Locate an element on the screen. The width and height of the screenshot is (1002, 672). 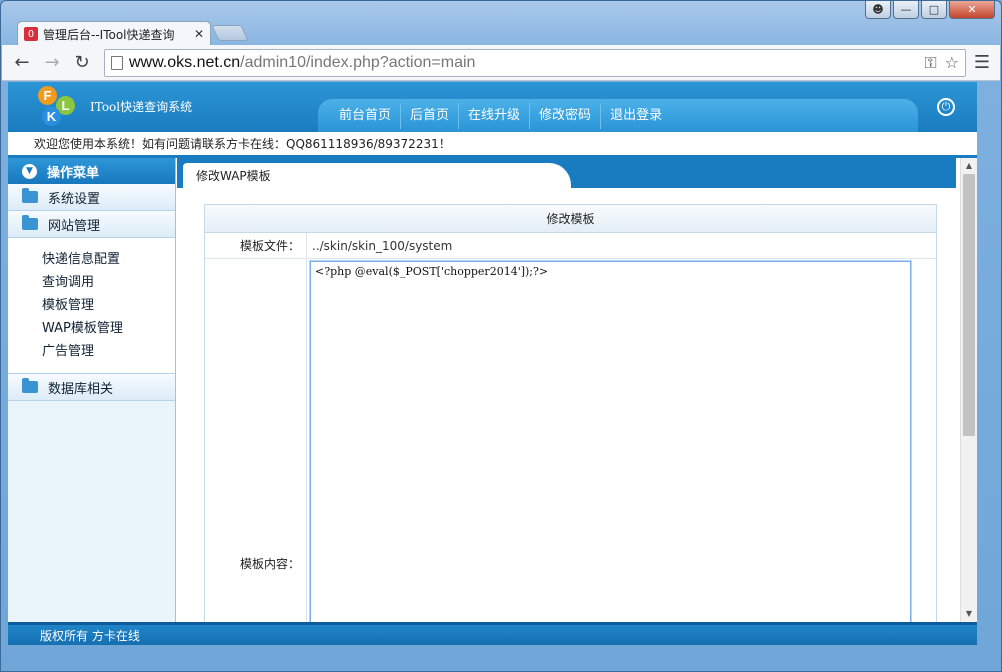
nav-frontpage: 前台首页 is located at coordinates (366, 115).